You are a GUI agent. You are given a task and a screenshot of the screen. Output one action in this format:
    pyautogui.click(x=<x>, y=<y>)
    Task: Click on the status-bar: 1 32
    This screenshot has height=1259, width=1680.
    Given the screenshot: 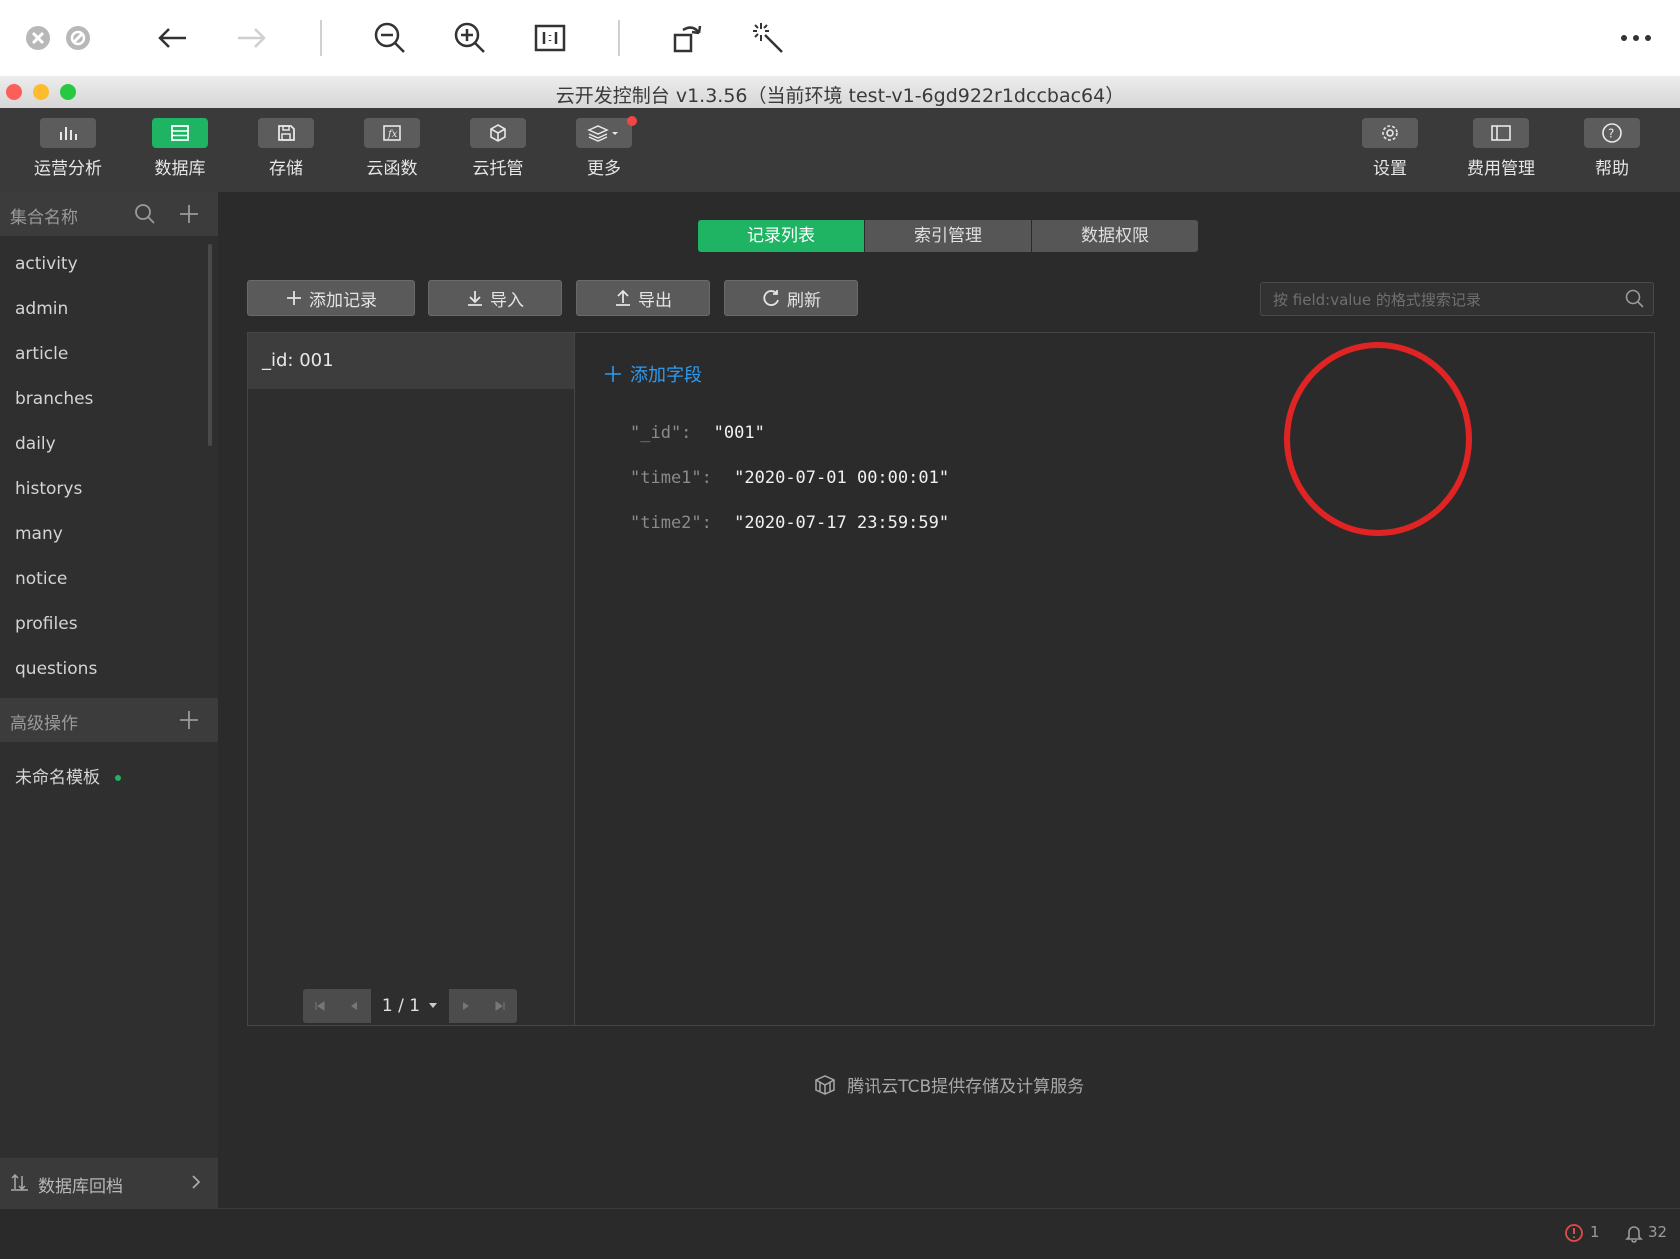 What is the action you would take?
    pyautogui.click(x=840, y=1233)
    